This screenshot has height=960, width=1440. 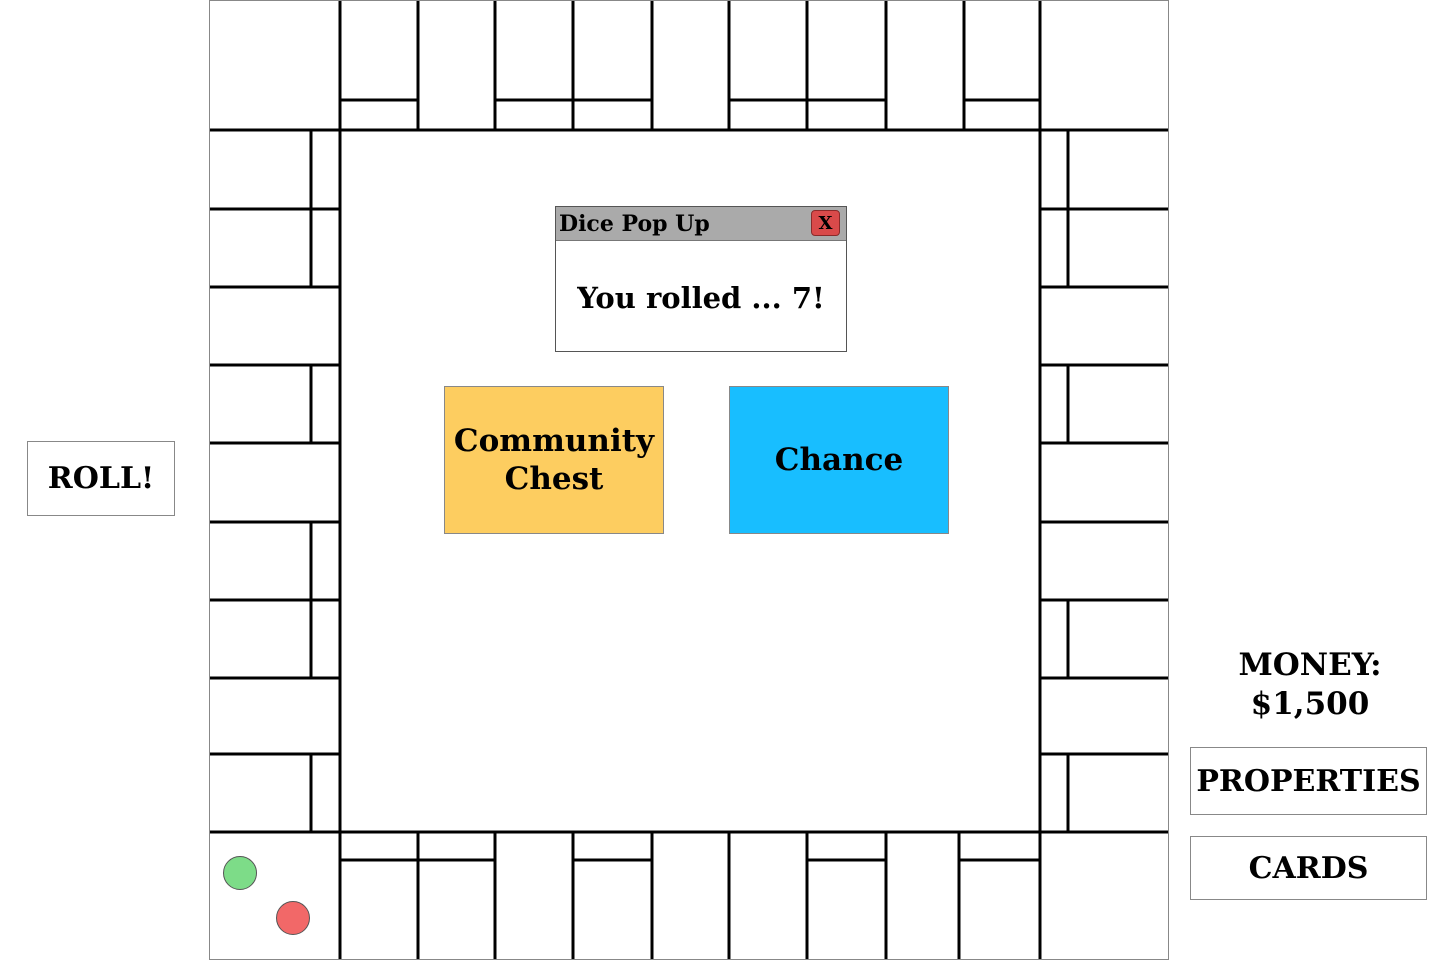 I want to click on community-chest-label-line2: Chest, so click(x=554, y=479).